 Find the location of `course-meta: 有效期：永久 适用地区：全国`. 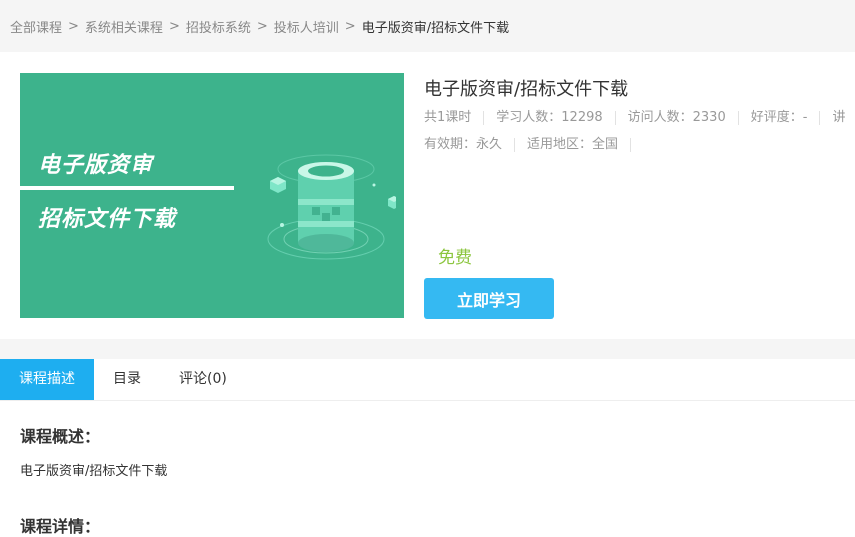

course-meta: 有效期：永久 适用地区：全国 is located at coordinates (639, 145).